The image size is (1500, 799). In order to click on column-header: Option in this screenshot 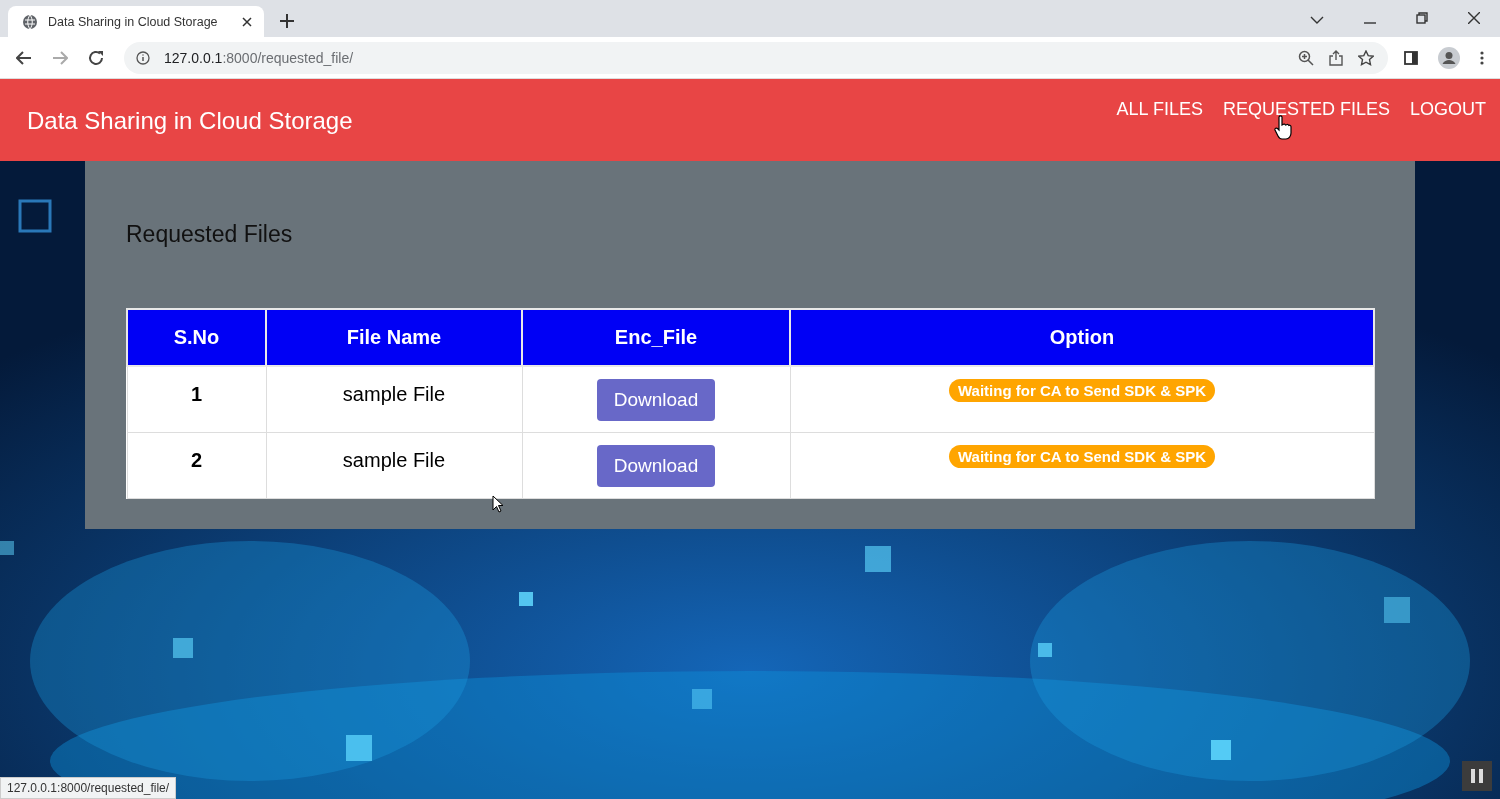, I will do `click(1082, 337)`.